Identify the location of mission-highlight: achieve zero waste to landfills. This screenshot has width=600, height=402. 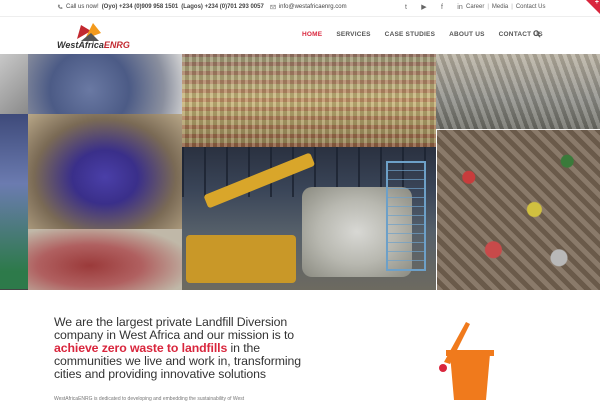
(141, 348).